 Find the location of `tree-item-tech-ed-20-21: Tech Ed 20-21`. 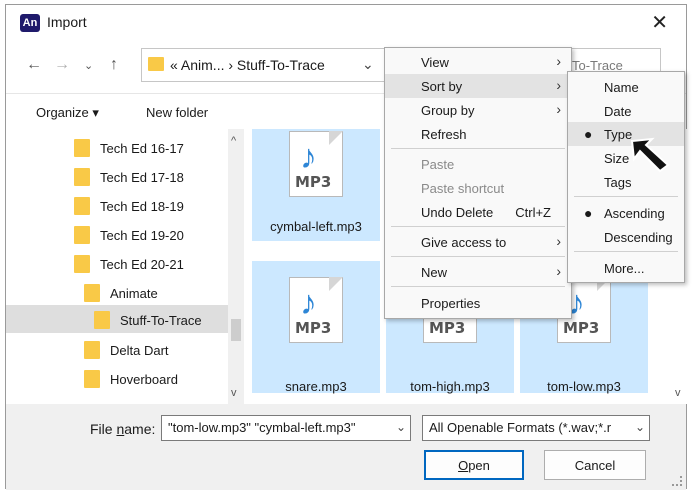

tree-item-tech-ed-20-21: Tech Ed 20-21 is located at coordinates (129, 264).